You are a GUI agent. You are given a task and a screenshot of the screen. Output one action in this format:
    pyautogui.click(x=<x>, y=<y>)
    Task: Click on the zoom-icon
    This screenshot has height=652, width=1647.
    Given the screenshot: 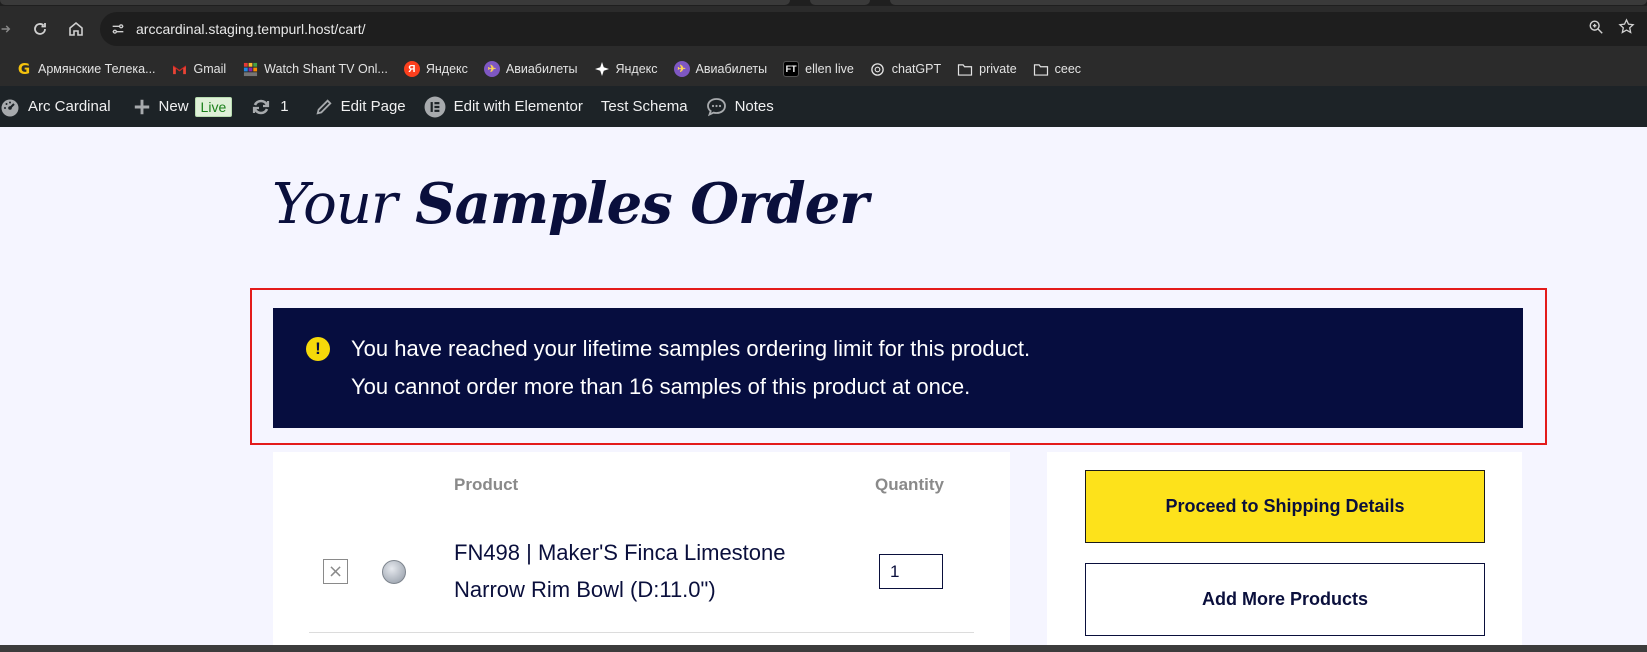 What is the action you would take?
    pyautogui.click(x=1596, y=29)
    